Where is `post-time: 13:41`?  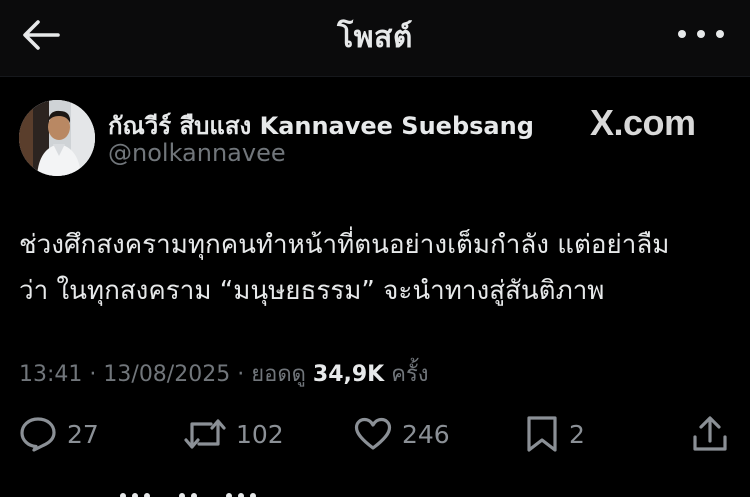 post-time: 13:41 is located at coordinates (50, 374).